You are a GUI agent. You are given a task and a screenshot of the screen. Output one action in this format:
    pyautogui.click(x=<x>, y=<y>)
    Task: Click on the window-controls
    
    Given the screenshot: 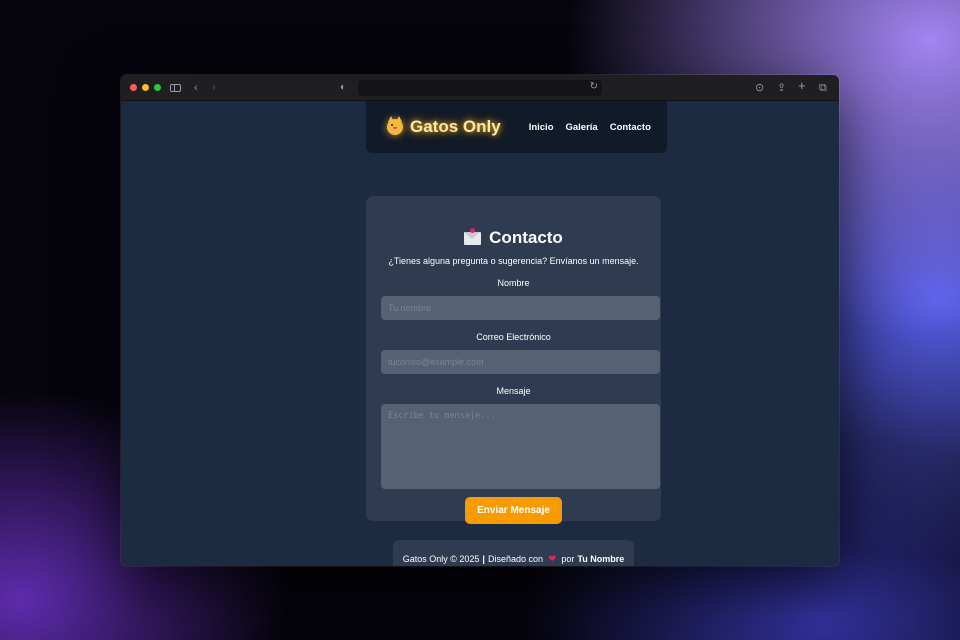 What is the action you would take?
    pyautogui.click(x=145, y=87)
    